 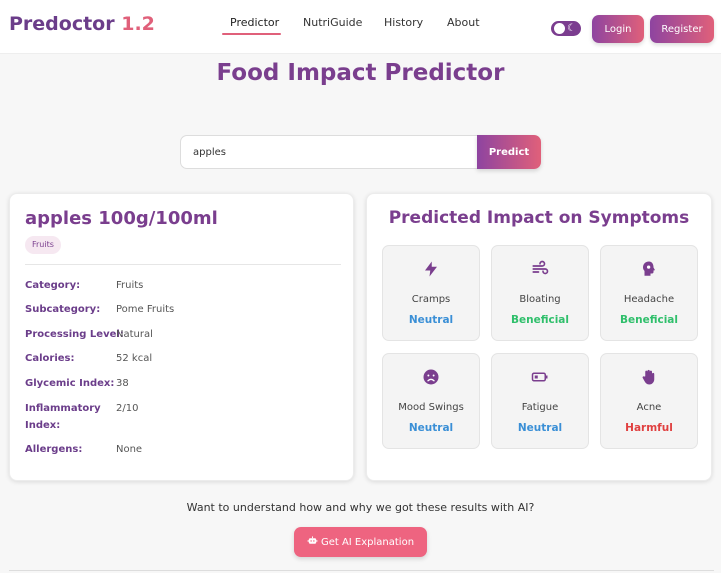 I want to click on divider, so click(x=183, y=264).